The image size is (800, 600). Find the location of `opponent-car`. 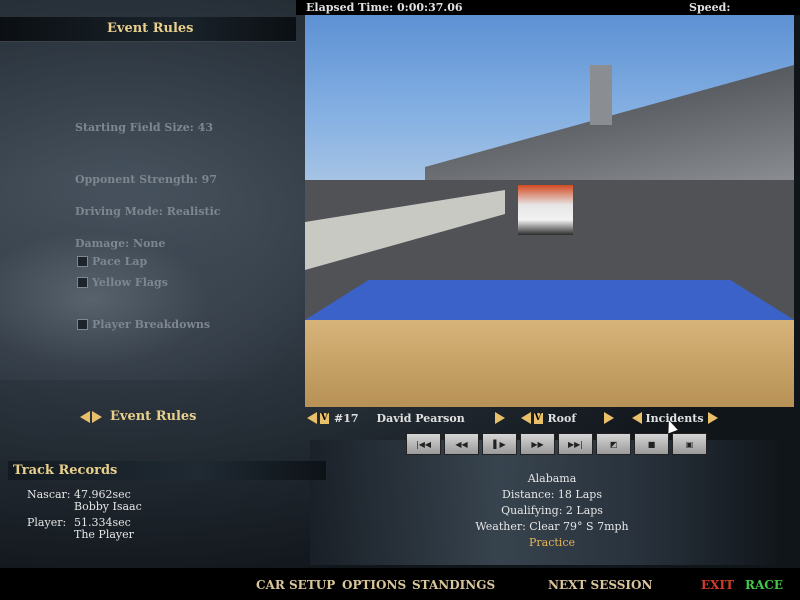

opponent-car is located at coordinates (545, 210).